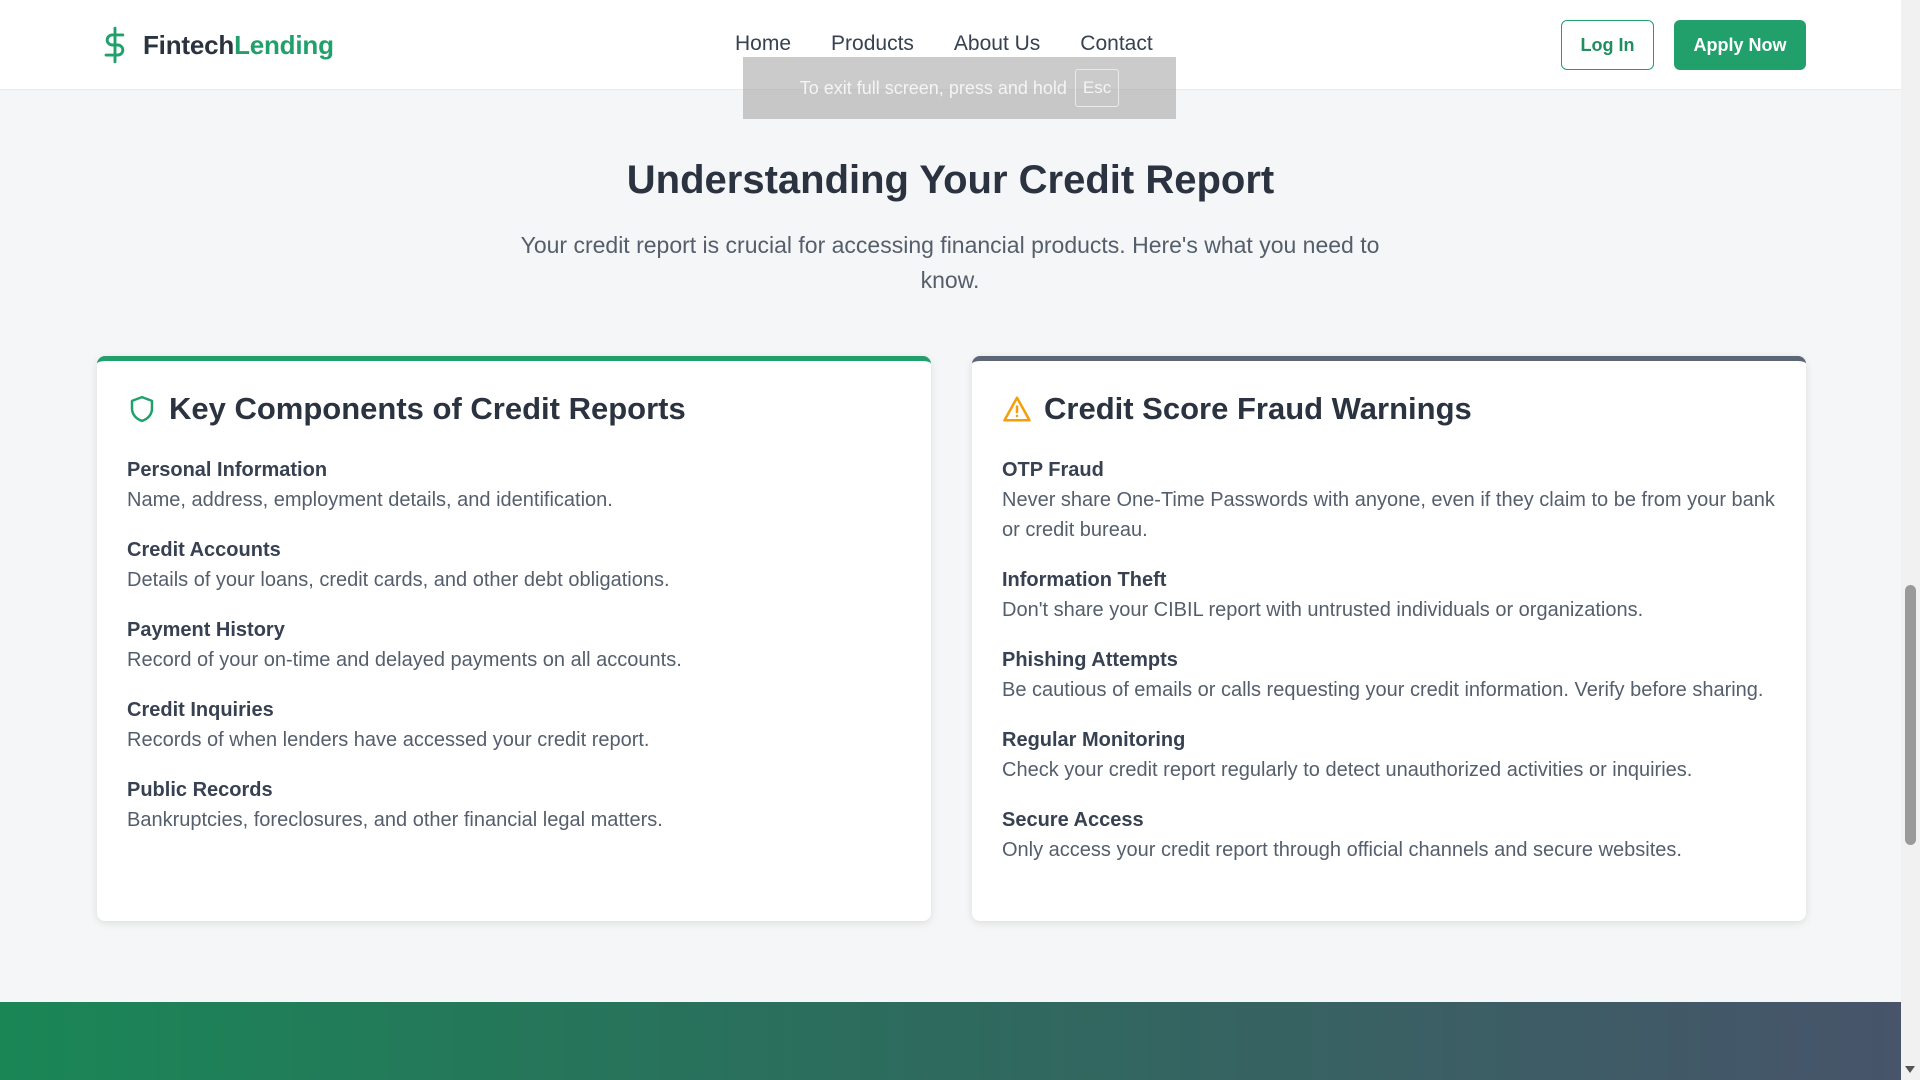 The width and height of the screenshot is (1920, 1080). I want to click on nav-contact: Contact, so click(1116, 44).